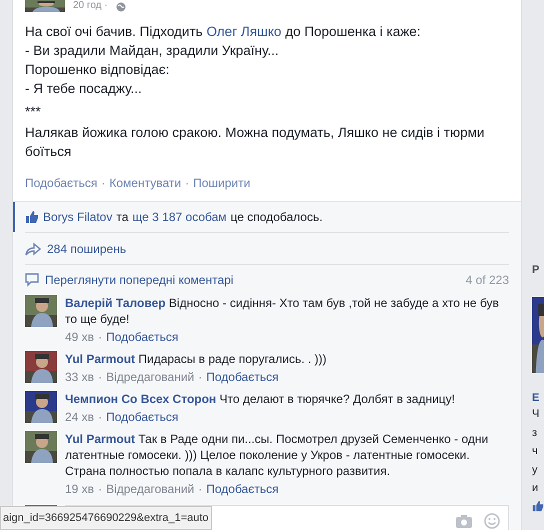 The width and height of the screenshot is (544, 530). Describe the element at coordinates (79, 489) in the screenshot. I see `comment-time: 19 хв` at that location.